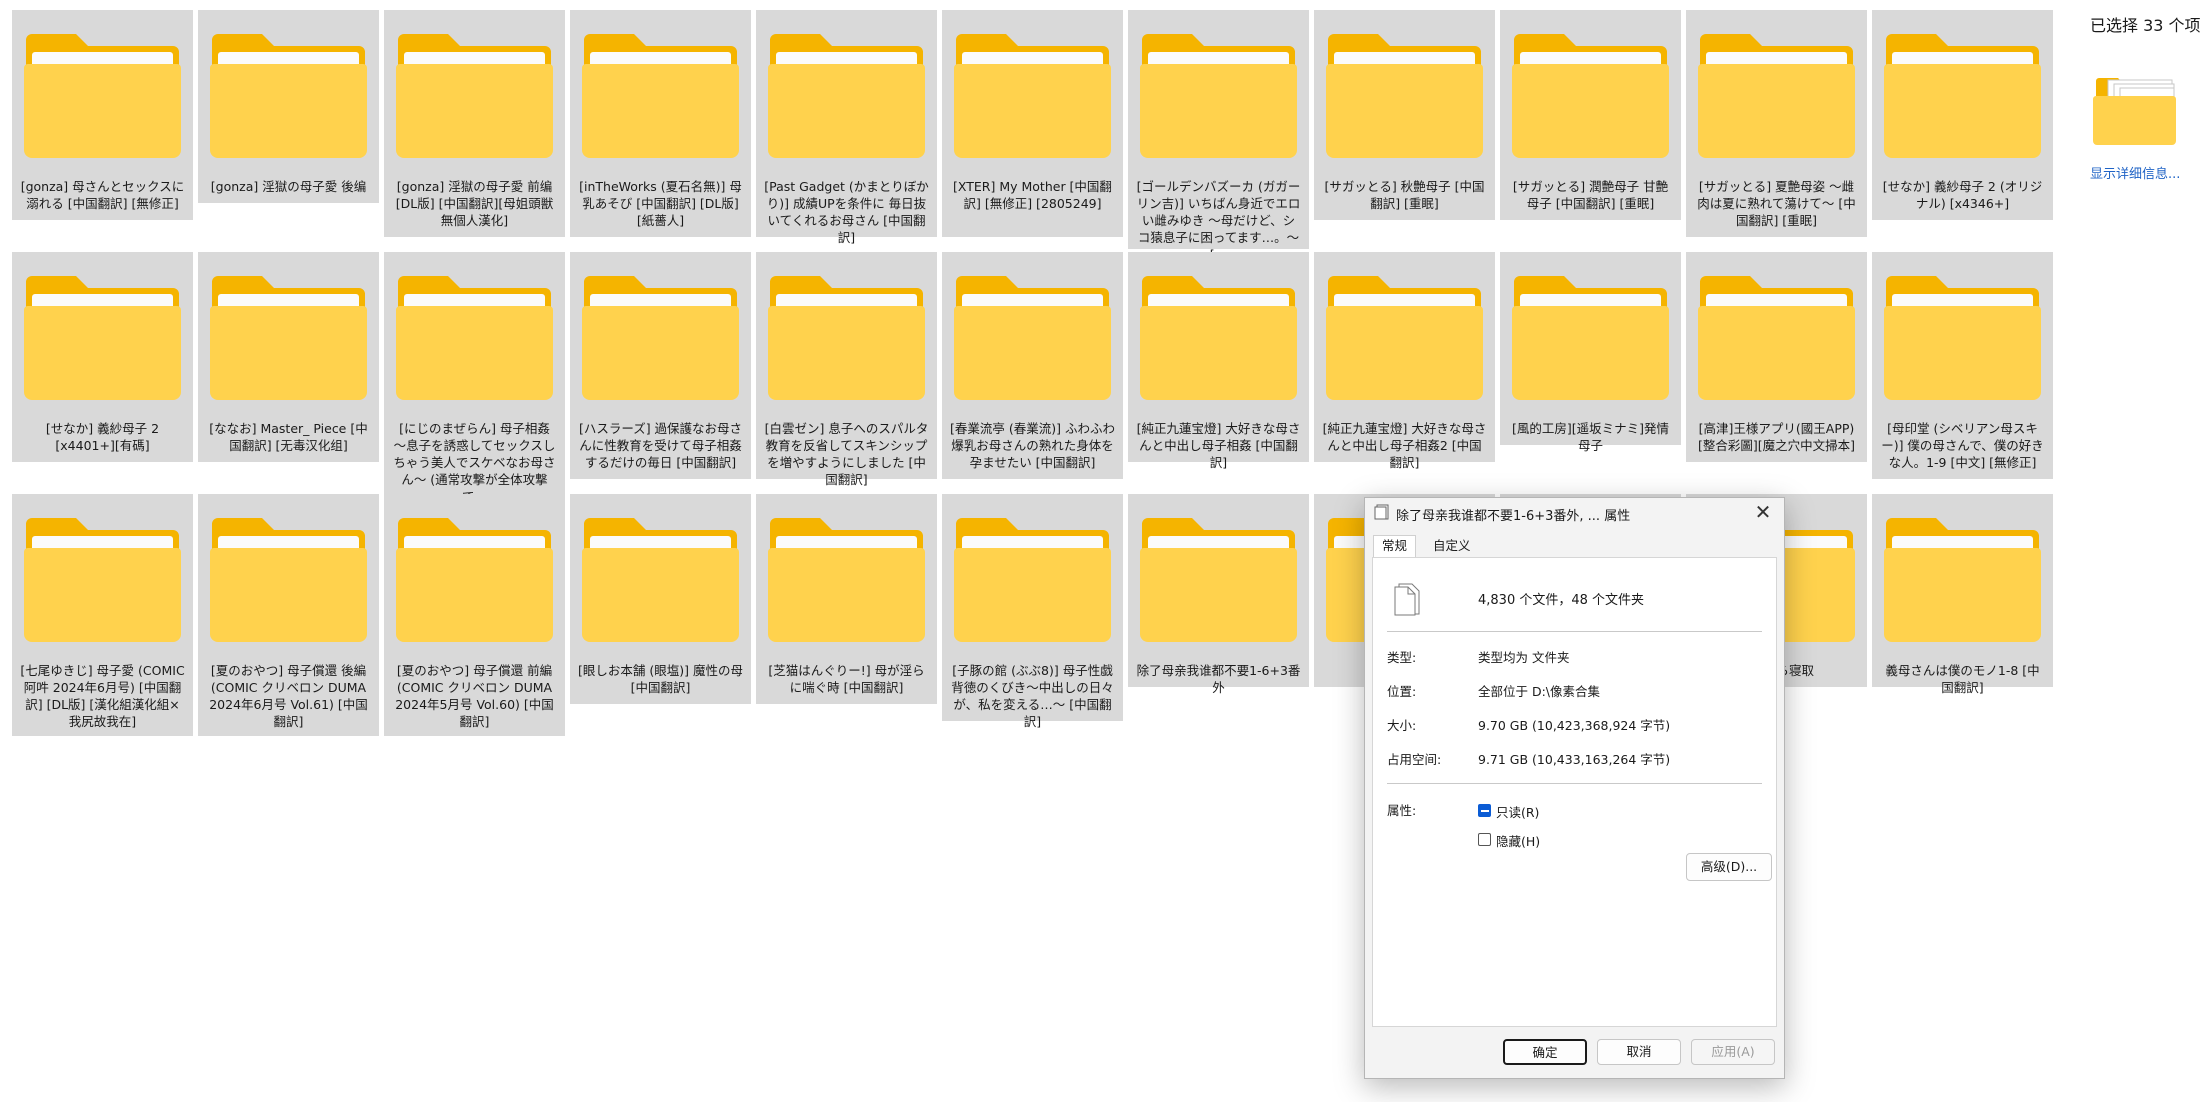 Image resolution: width=2209 pixels, height=1102 pixels. What do you see at coordinates (1763, 512) in the screenshot?
I see `close-icon: ✕` at bounding box center [1763, 512].